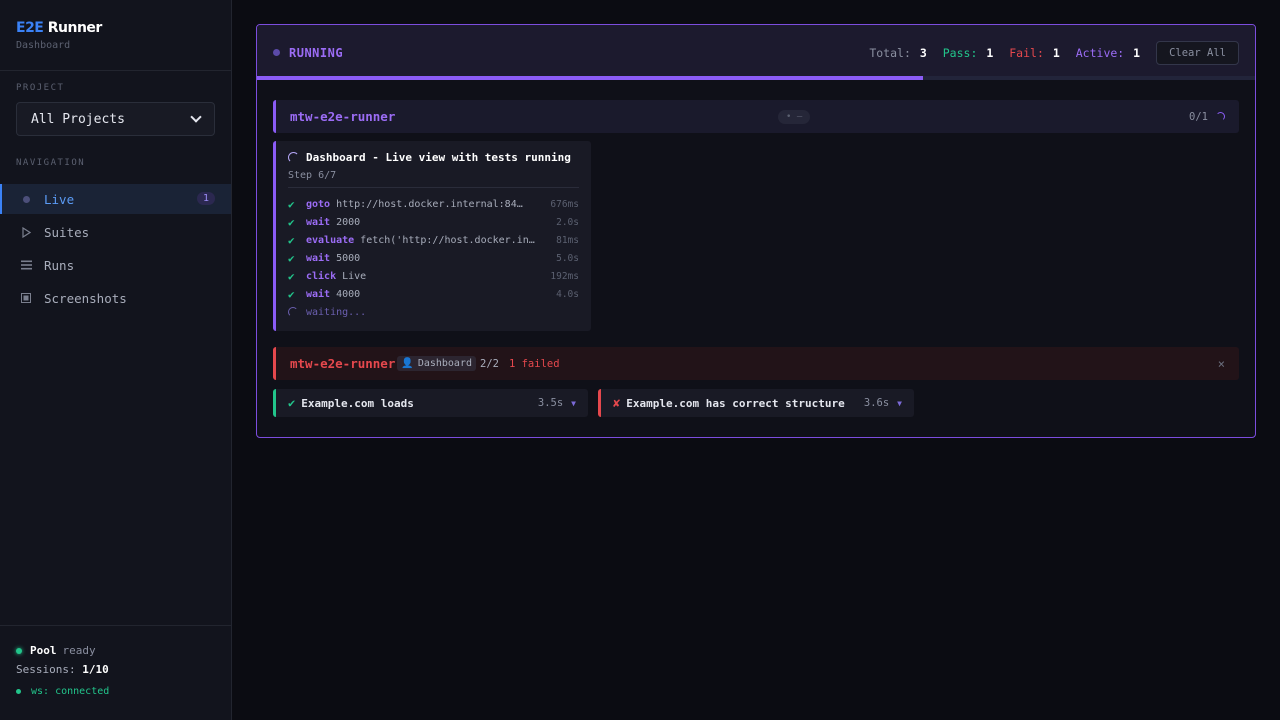 This screenshot has height=720, width=1280. What do you see at coordinates (567, 294) in the screenshot?
I see `step-duration: 4.0s` at bounding box center [567, 294].